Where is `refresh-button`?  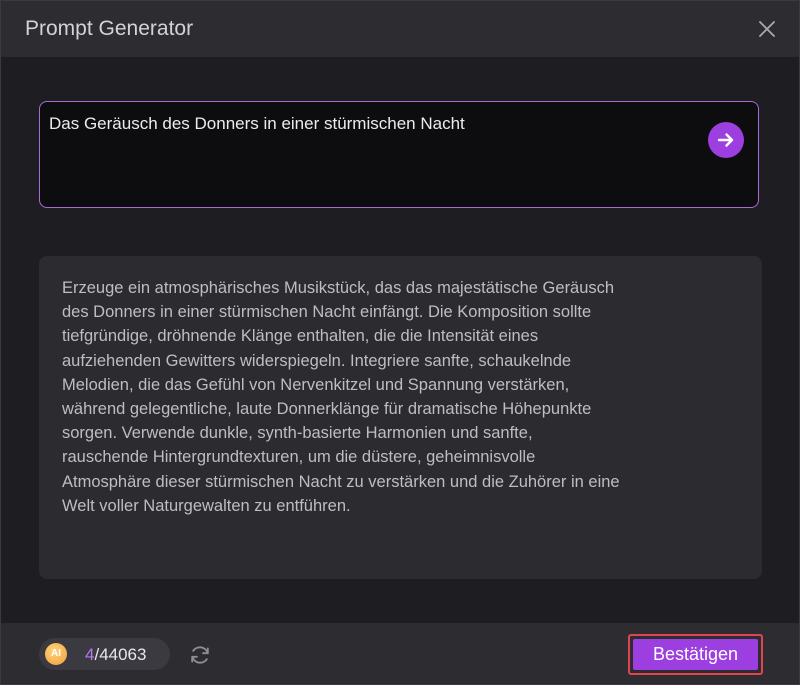 refresh-button is located at coordinates (200, 655).